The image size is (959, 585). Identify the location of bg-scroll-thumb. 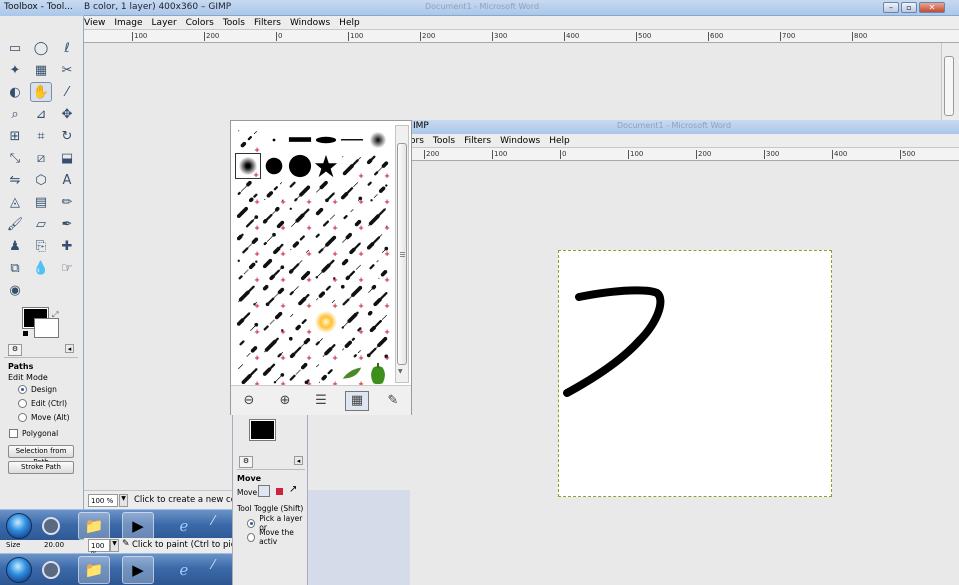
(949, 86).